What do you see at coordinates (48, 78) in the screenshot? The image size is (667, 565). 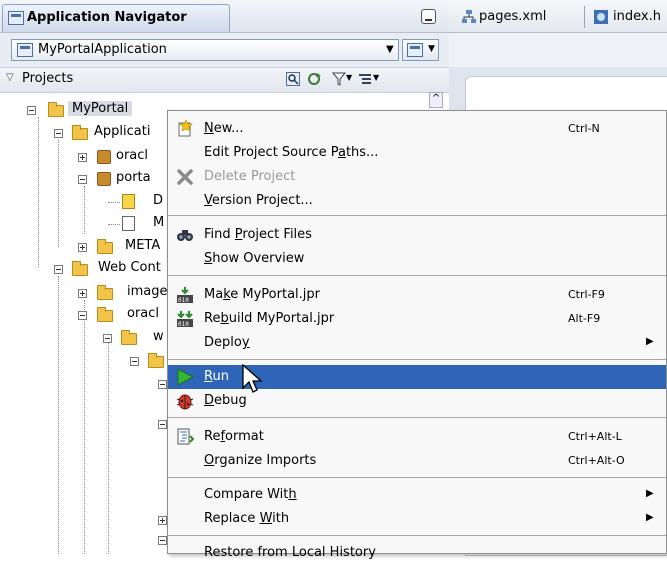 I see `projects-label: Projects` at bounding box center [48, 78].